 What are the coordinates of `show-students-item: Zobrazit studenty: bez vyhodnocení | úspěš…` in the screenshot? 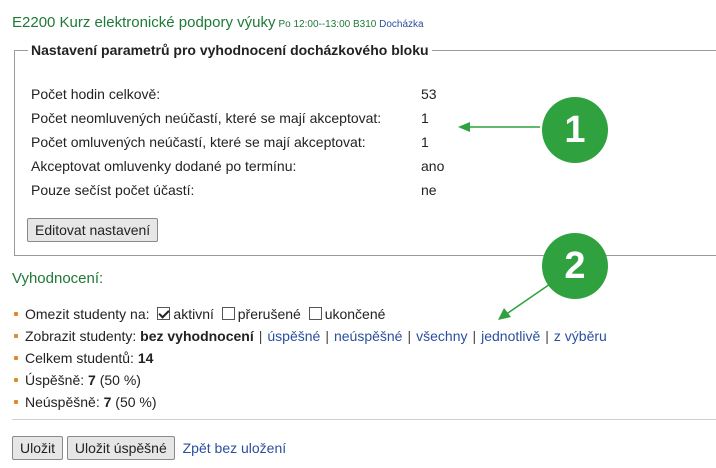 It's located at (309, 336).